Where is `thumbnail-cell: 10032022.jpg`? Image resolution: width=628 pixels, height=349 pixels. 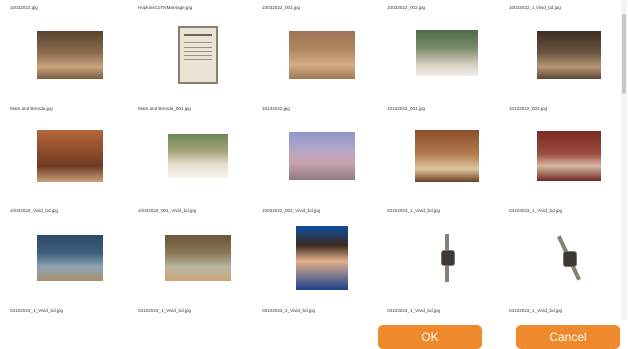 thumbnail-cell: 10032022.jpg is located at coordinates (70, 55).